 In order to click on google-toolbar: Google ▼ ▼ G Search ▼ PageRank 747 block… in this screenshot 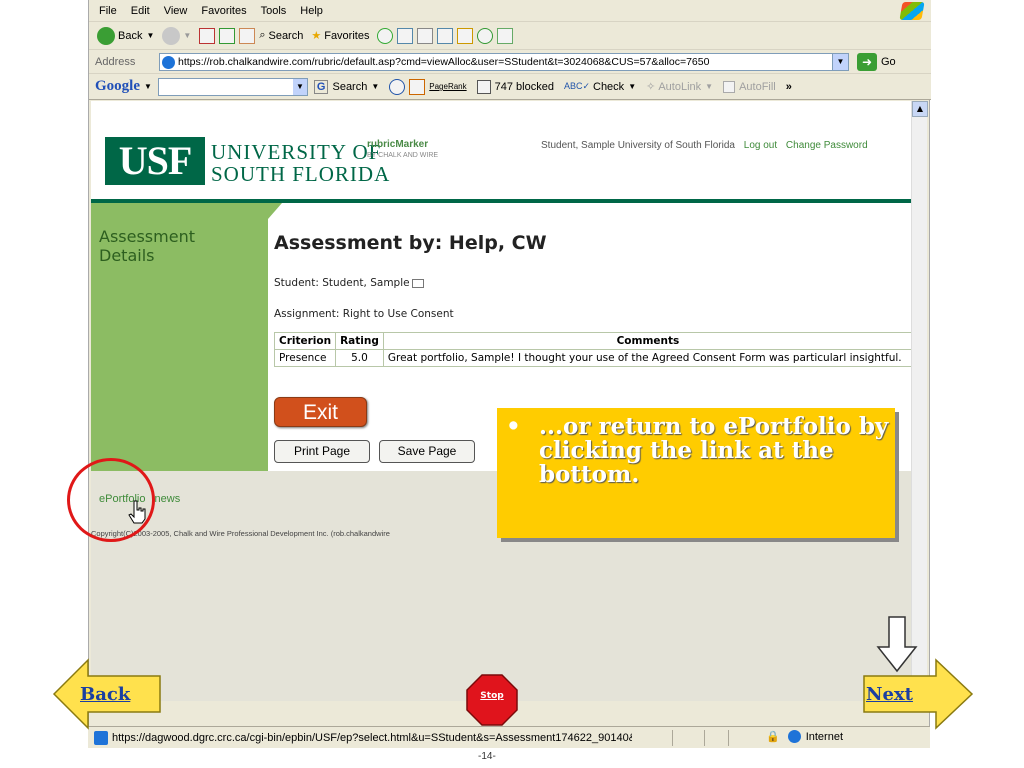, I will do `click(510, 87)`.